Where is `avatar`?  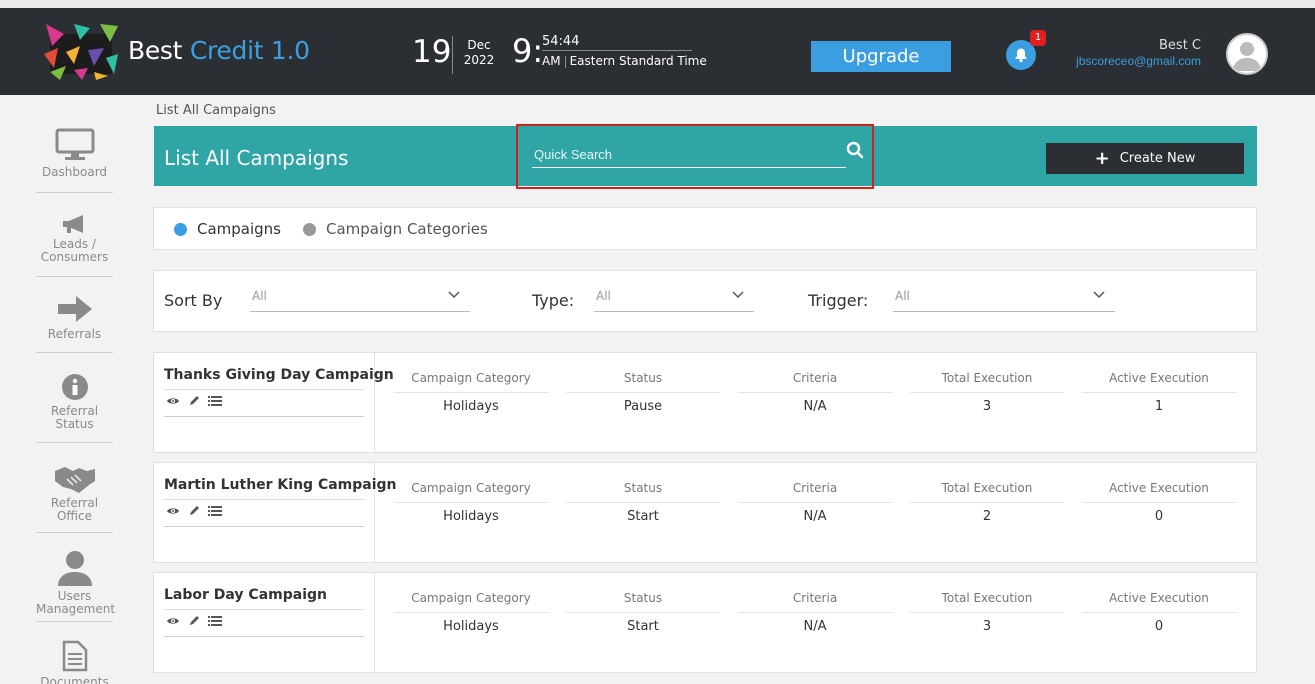 avatar is located at coordinates (1247, 54).